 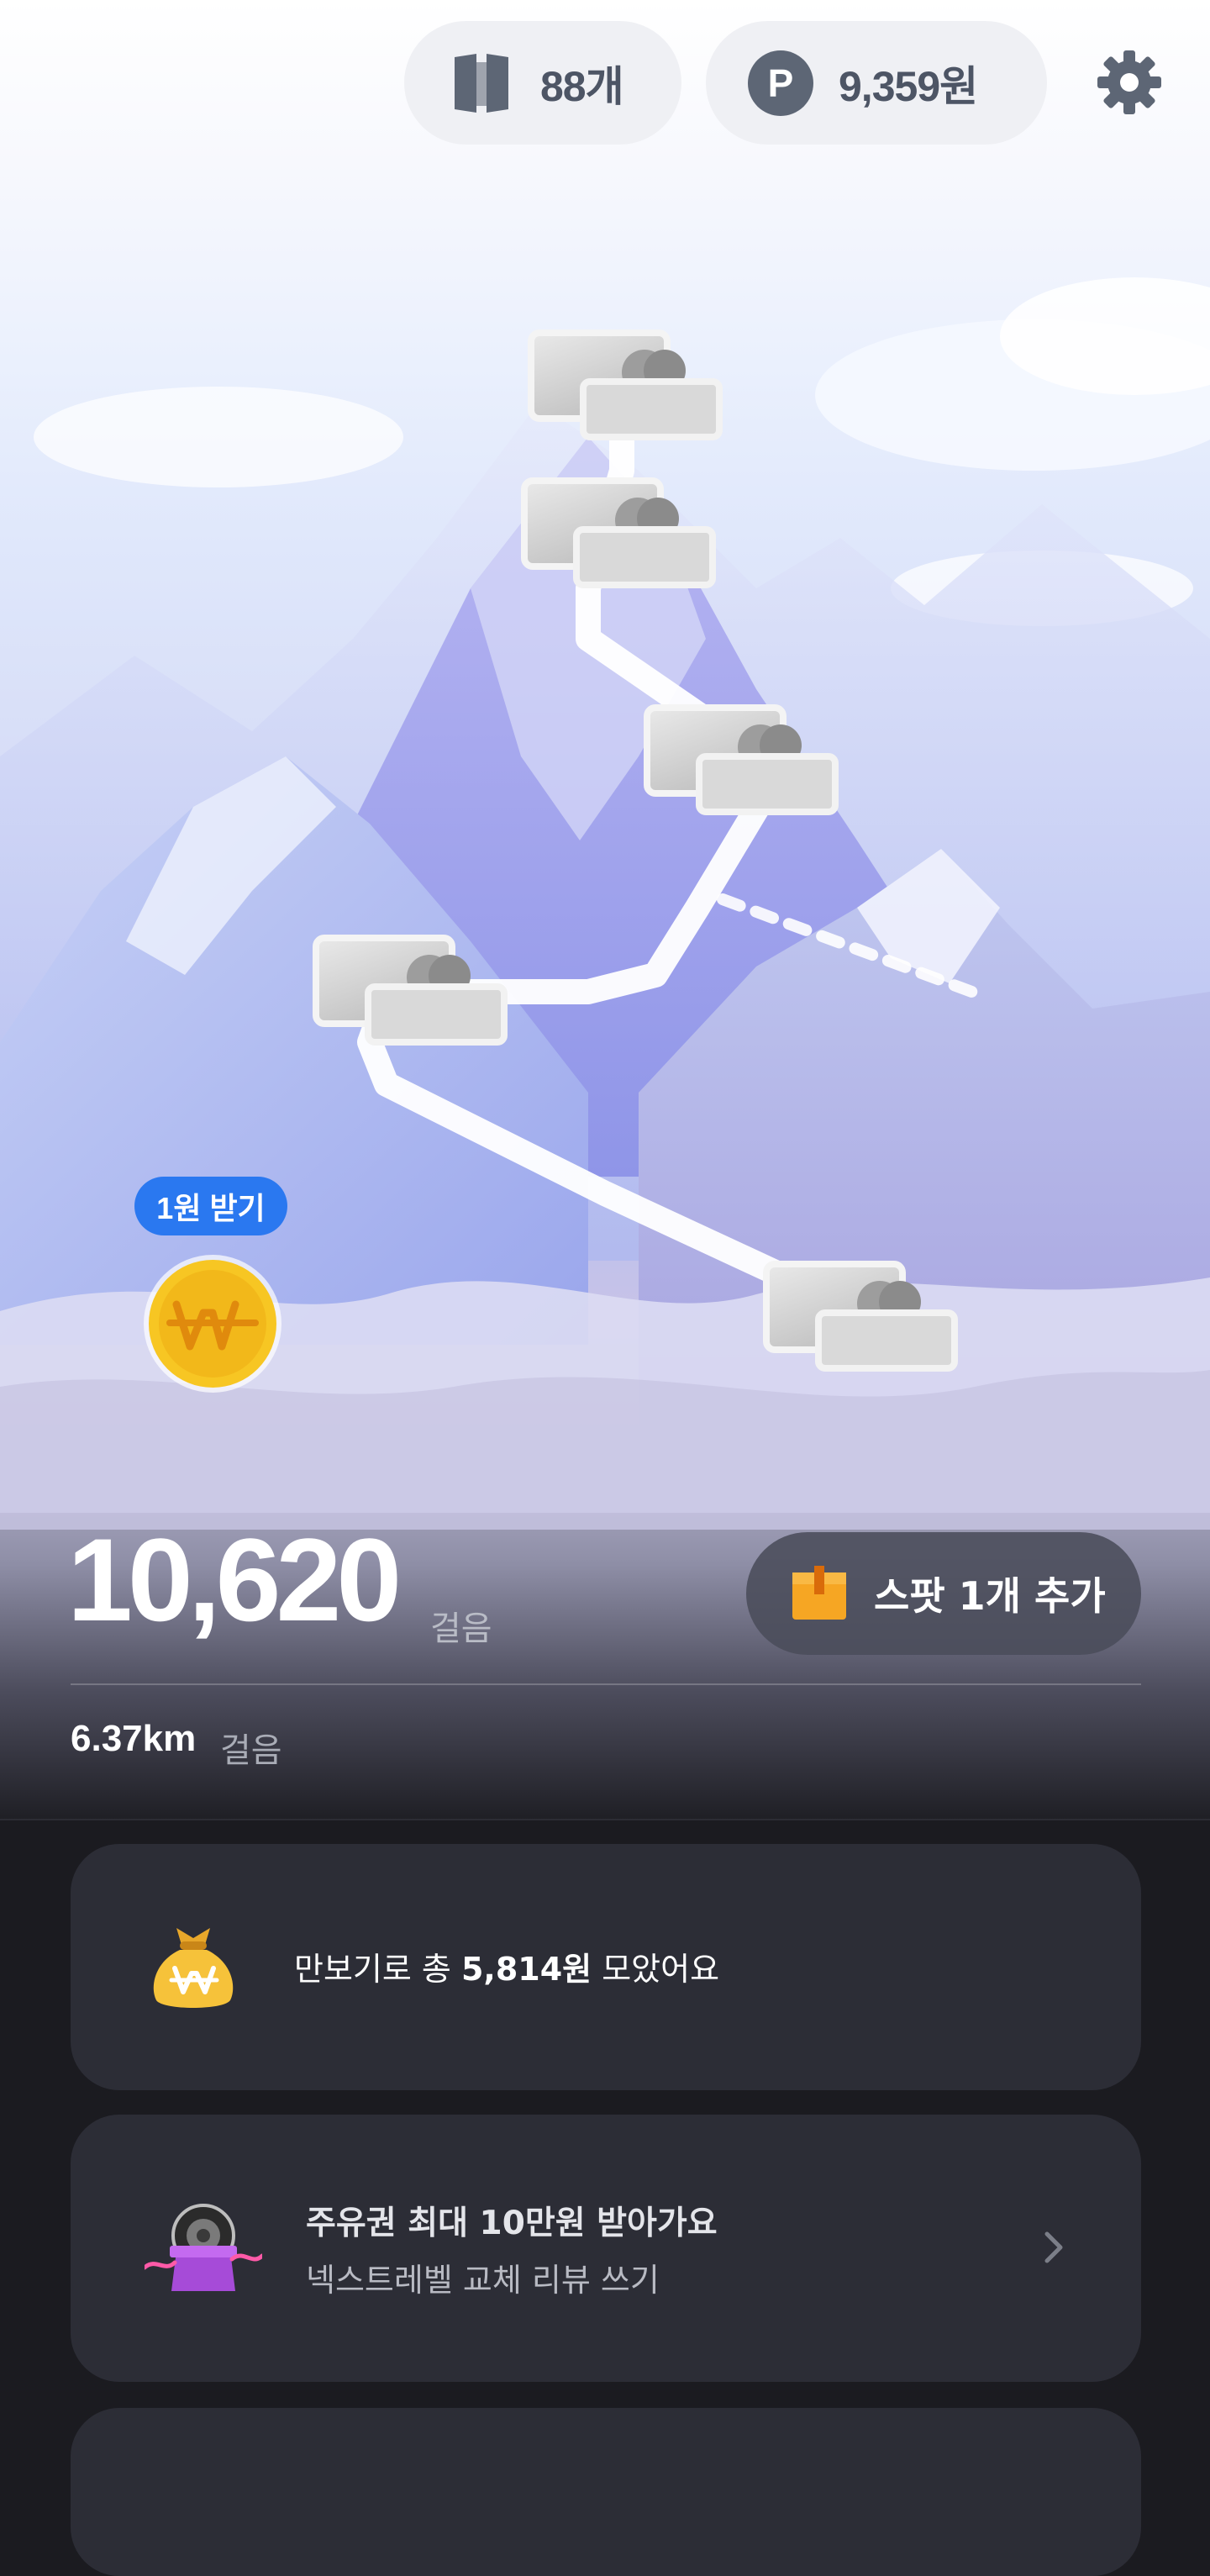 I want to click on tickets-pill: 88개, so click(x=542, y=83).